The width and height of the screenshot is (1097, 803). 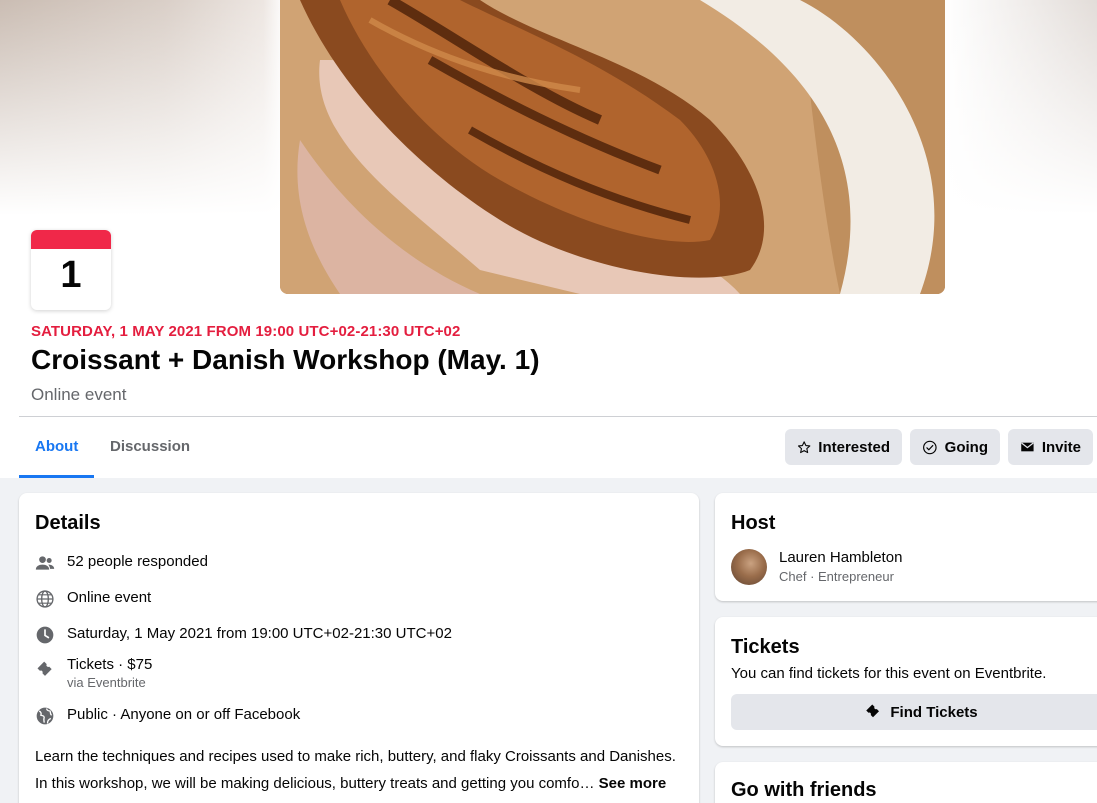 I want to click on public-globe-icon, so click(x=45, y=716).